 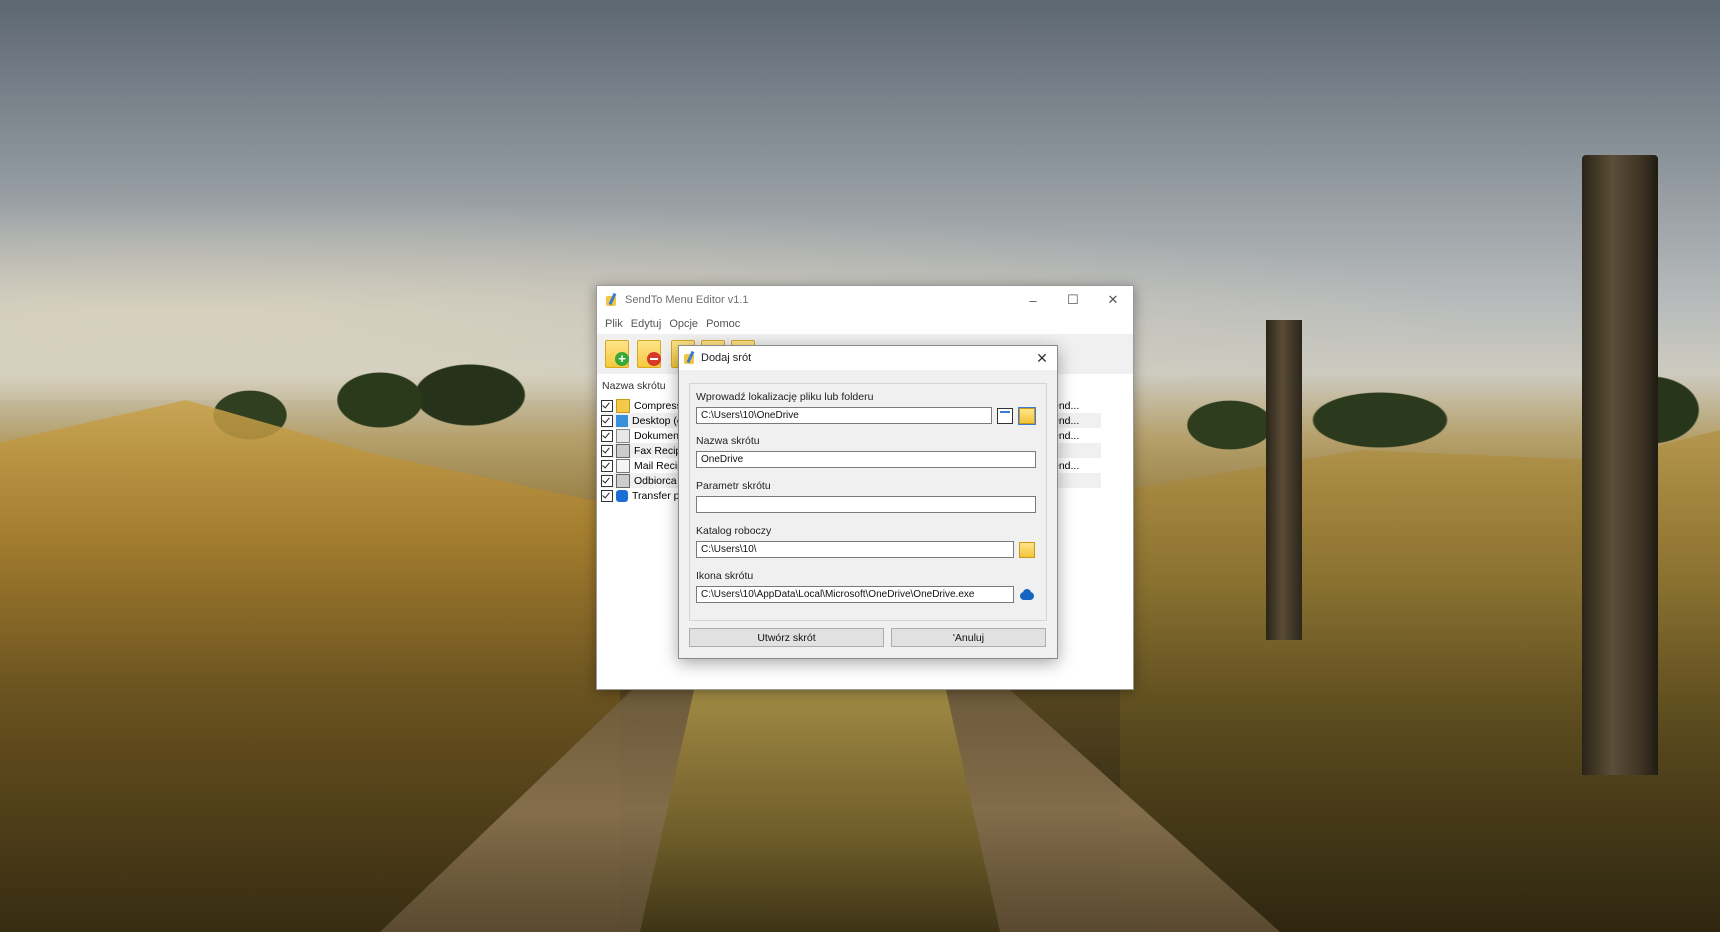 I want to click on plus-icon: +, so click(x=622, y=359).